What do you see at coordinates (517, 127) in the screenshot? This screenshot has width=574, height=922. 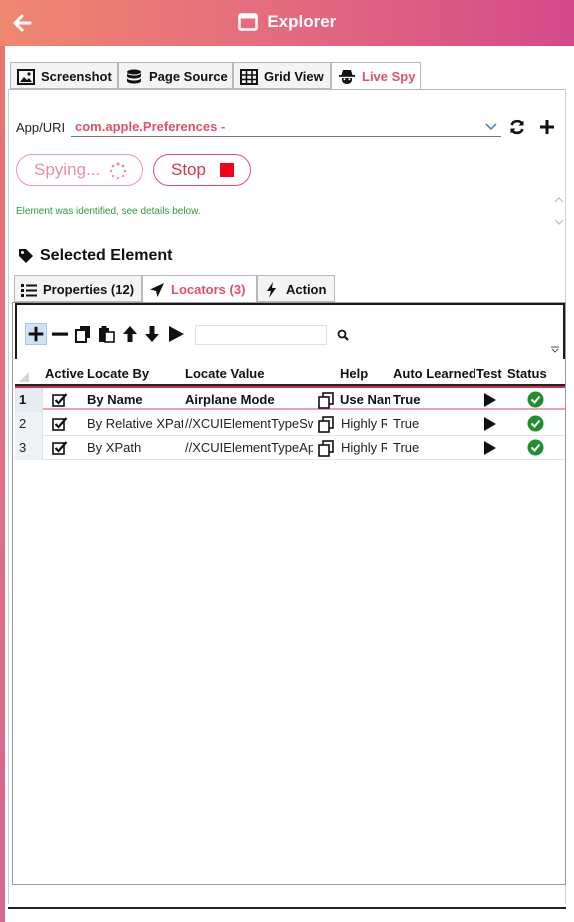 I see `refresh-icon` at bounding box center [517, 127].